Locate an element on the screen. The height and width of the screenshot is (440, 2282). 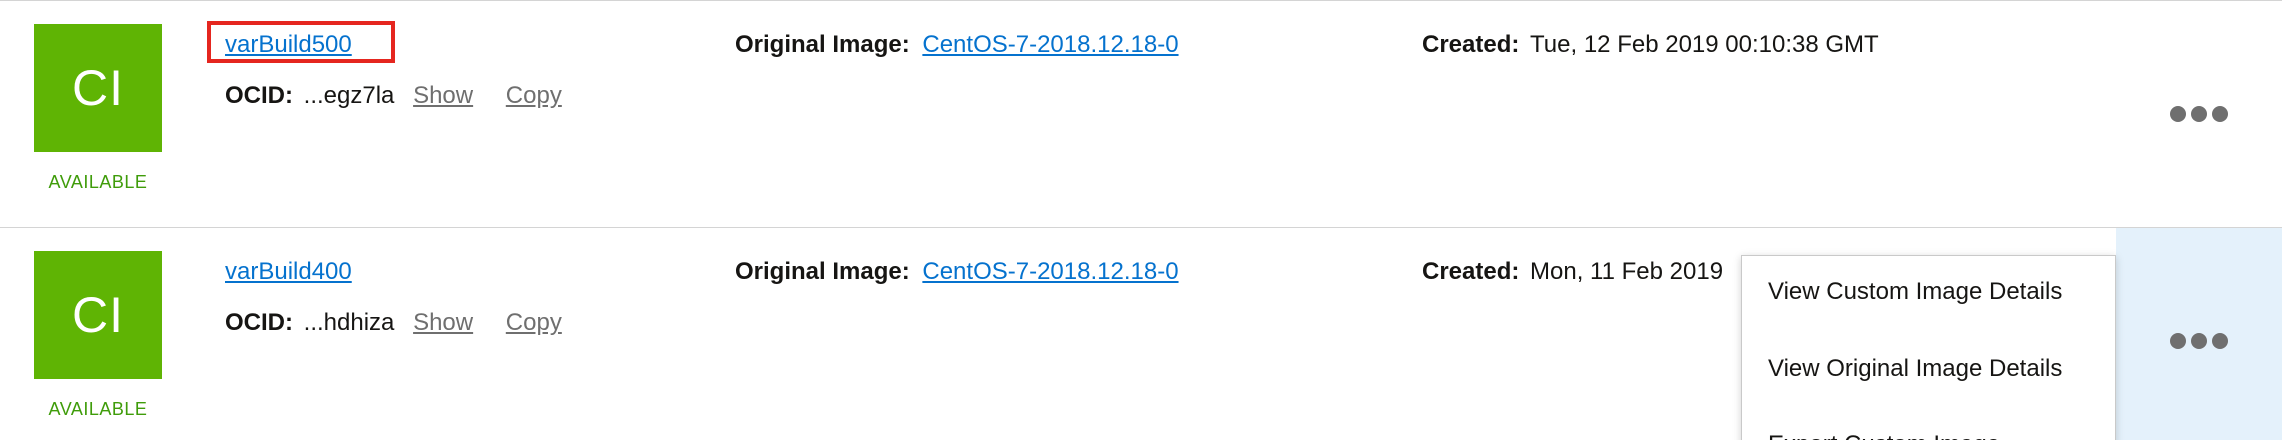
created-field: Created: Mon, 11 Feb 2019 is located at coordinates (1572, 272).